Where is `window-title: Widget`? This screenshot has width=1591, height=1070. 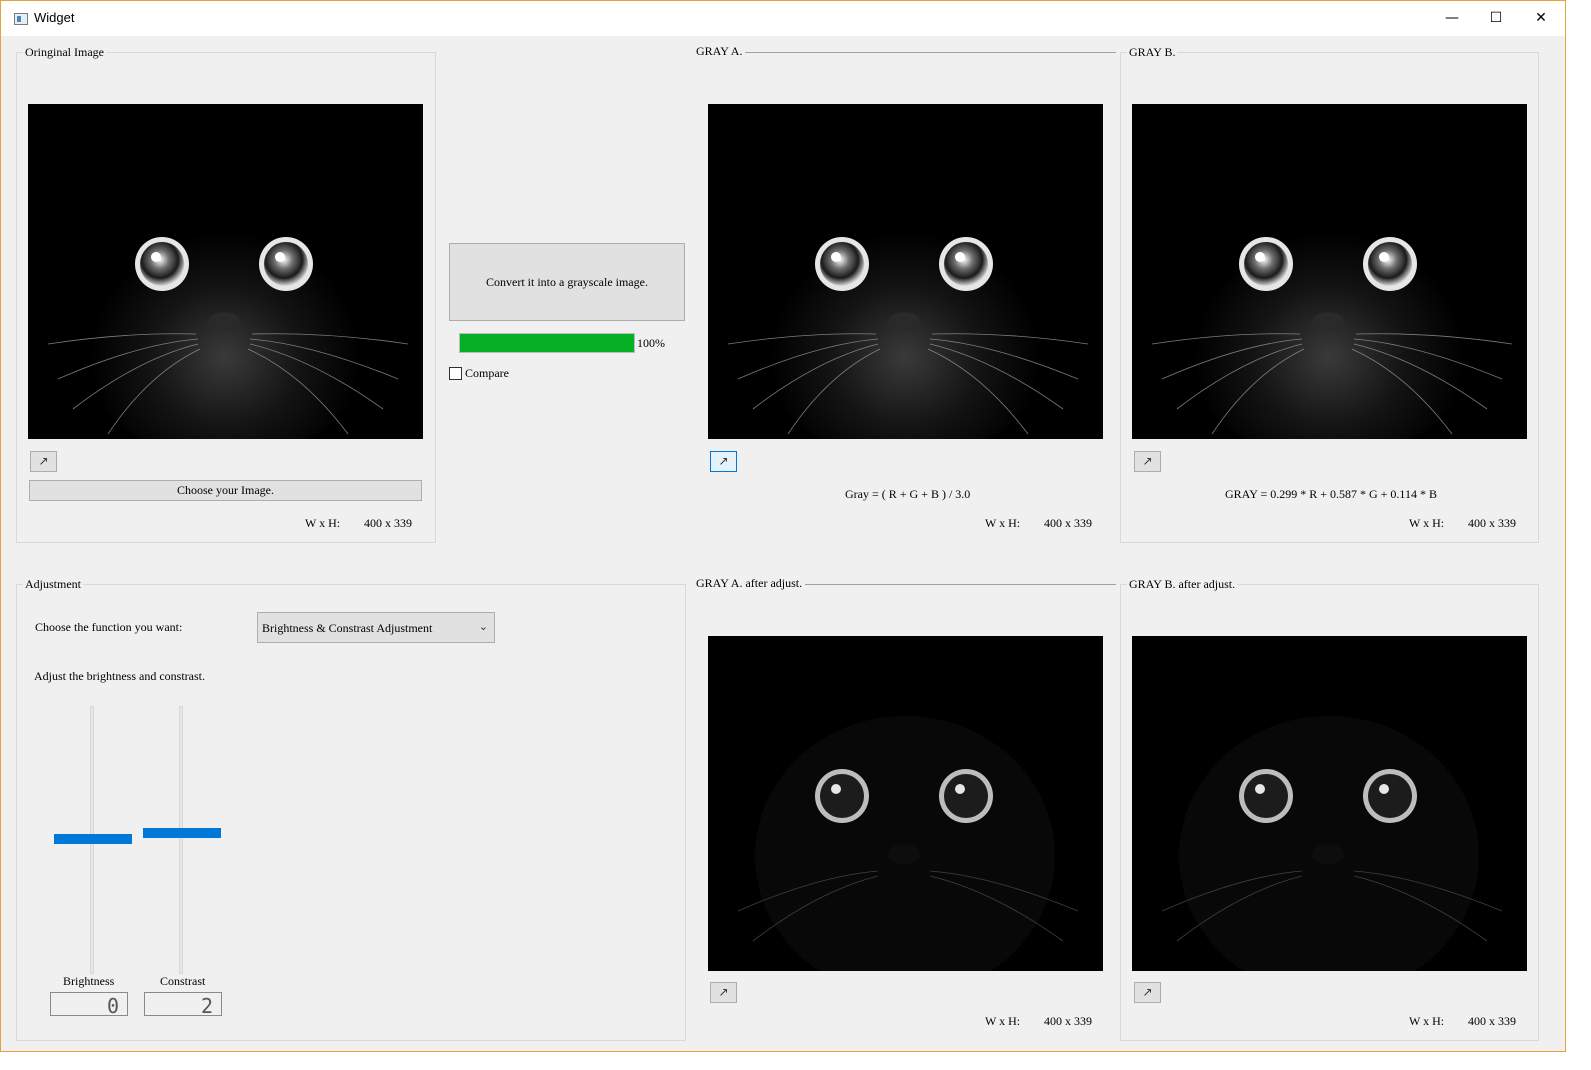
window-title: Widget is located at coordinates (54, 17).